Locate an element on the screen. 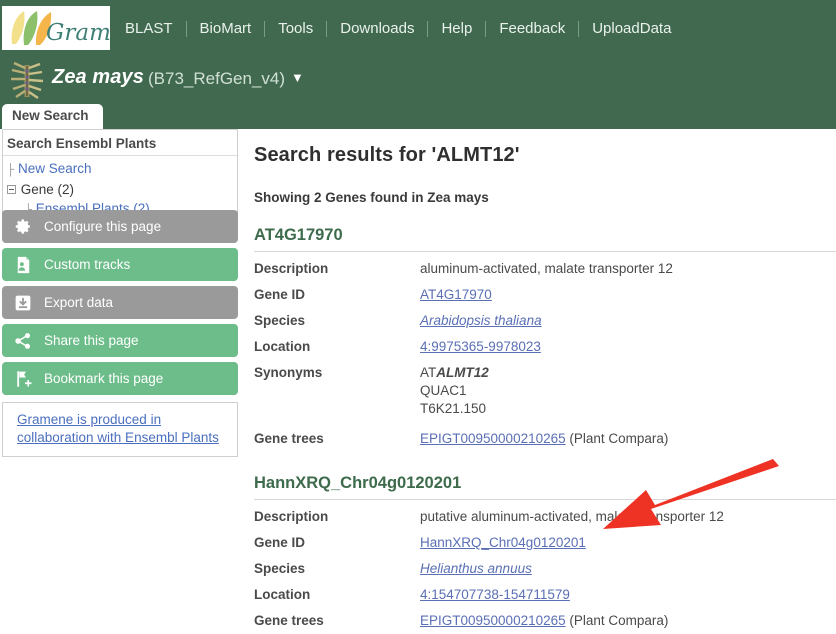 This screenshot has height=634, width=836. tree-item-gene: Gene (2) is located at coordinates (120, 189).